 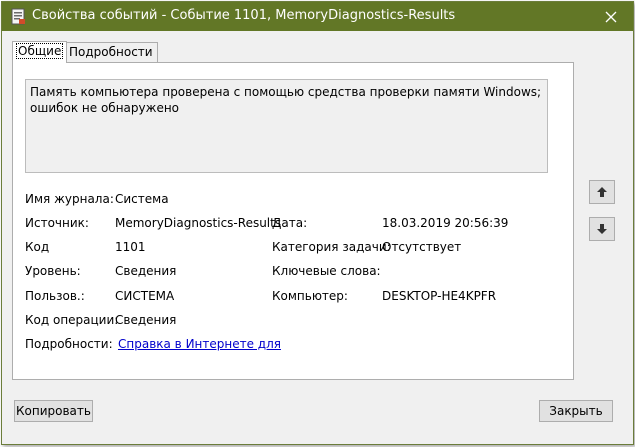 What do you see at coordinates (422, 247) in the screenshot?
I see `task-category-value: Отсутствует` at bounding box center [422, 247].